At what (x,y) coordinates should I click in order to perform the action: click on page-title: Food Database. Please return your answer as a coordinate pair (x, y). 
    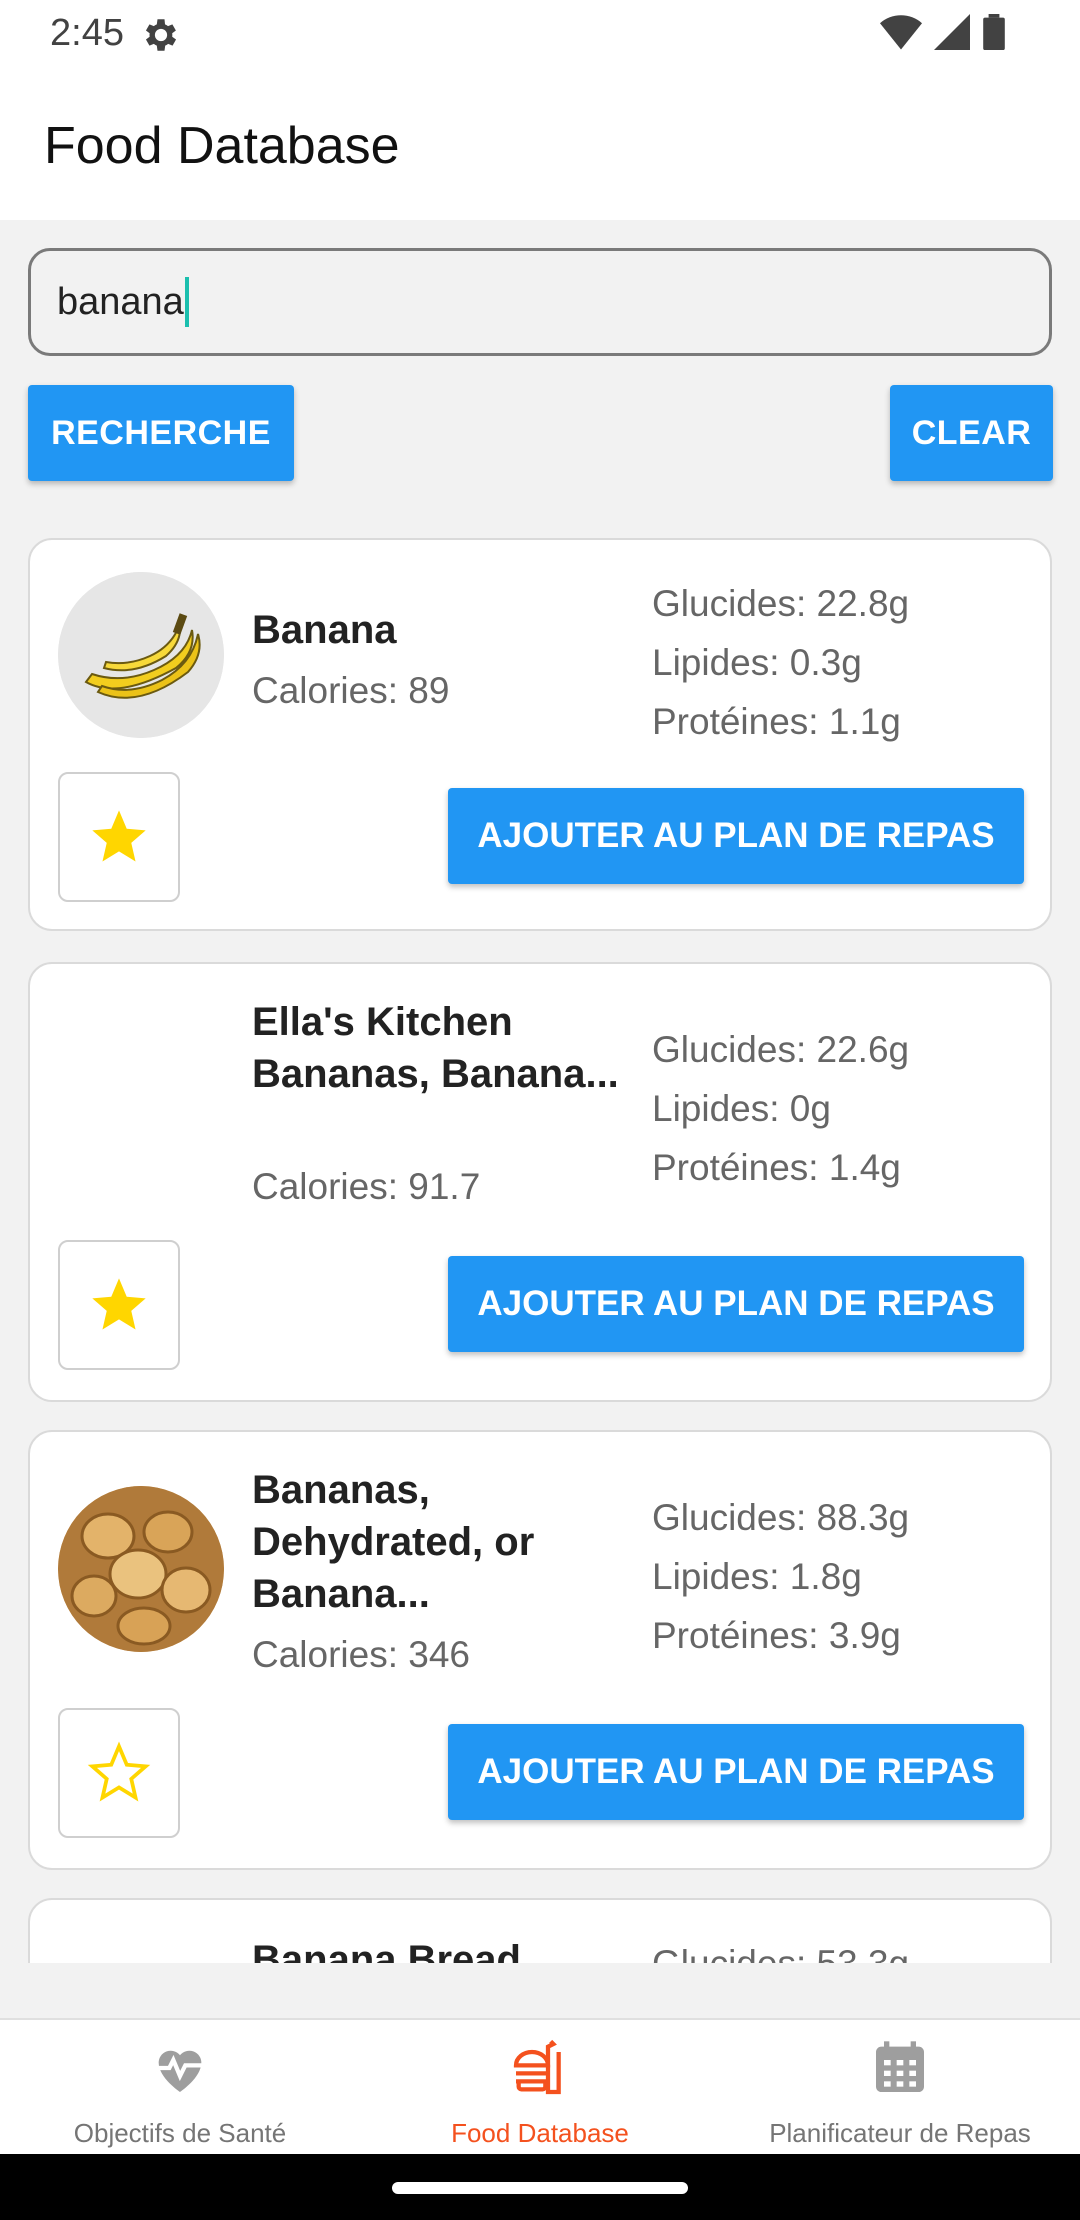
    Looking at the image, I should click on (222, 146).